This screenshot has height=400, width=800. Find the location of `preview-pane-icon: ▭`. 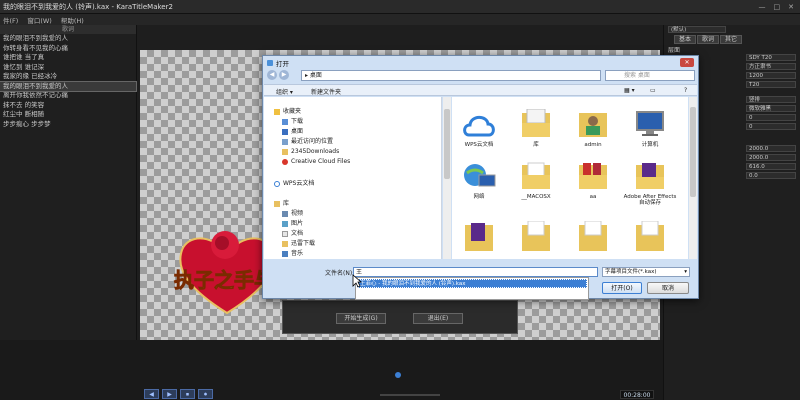

preview-pane-icon: ▭ is located at coordinates (653, 90).